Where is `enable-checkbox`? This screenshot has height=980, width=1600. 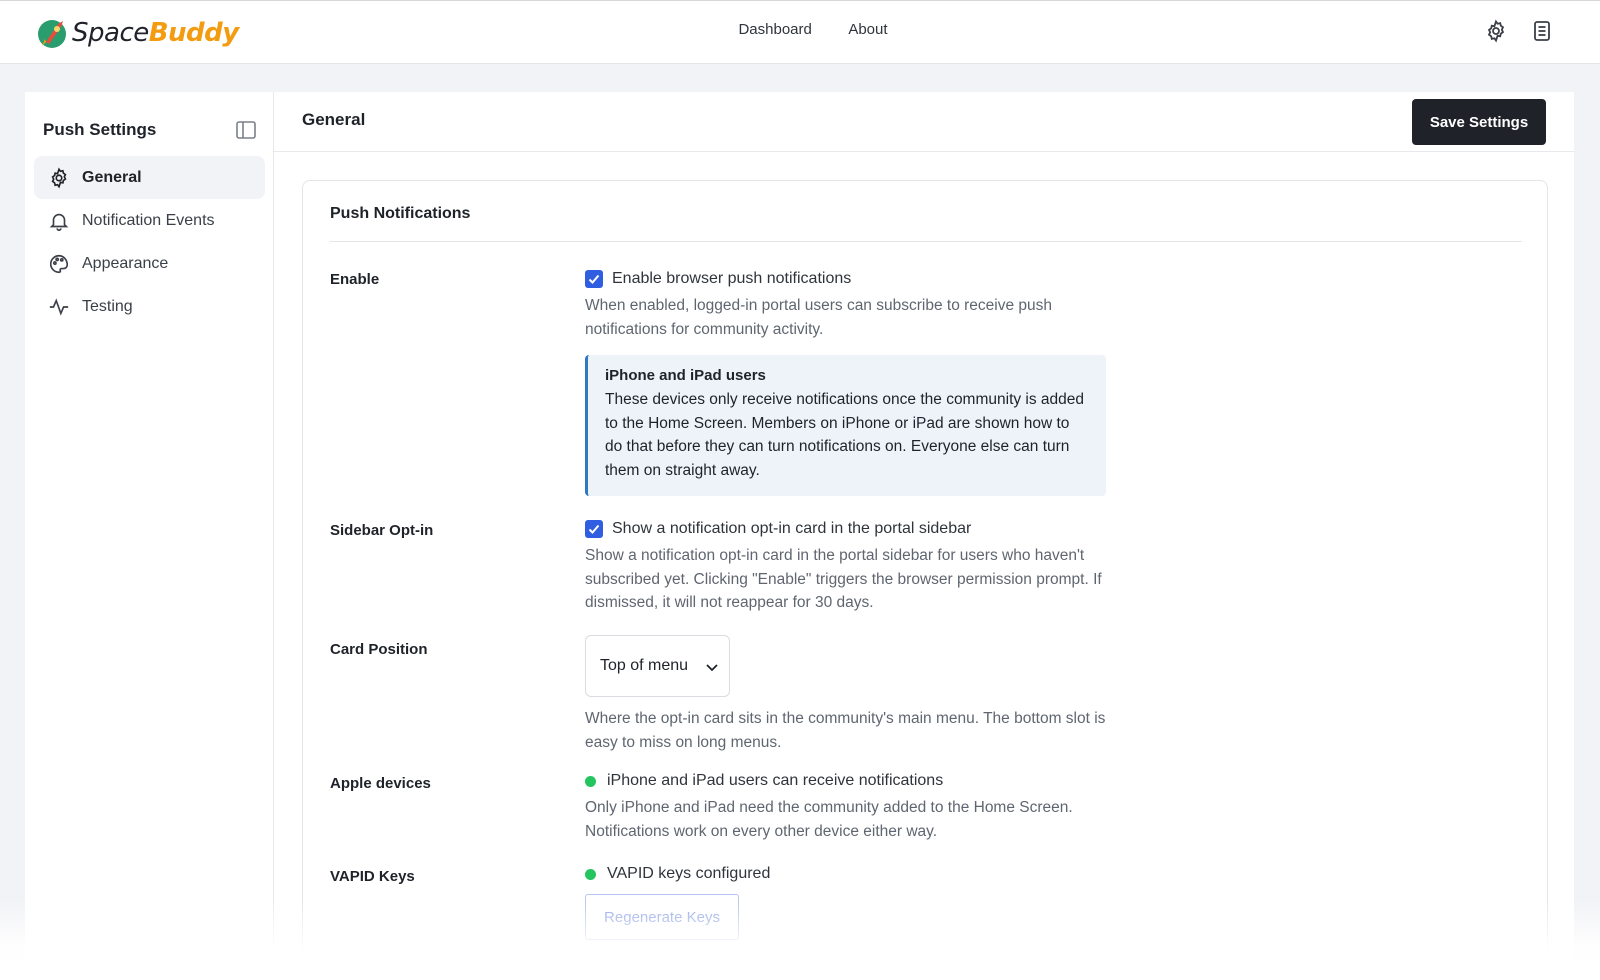
enable-checkbox is located at coordinates (594, 279).